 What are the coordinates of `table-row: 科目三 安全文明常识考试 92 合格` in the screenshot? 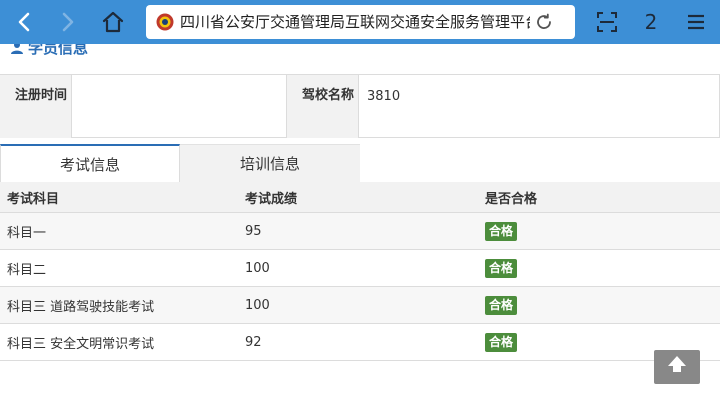 It's located at (360, 342).